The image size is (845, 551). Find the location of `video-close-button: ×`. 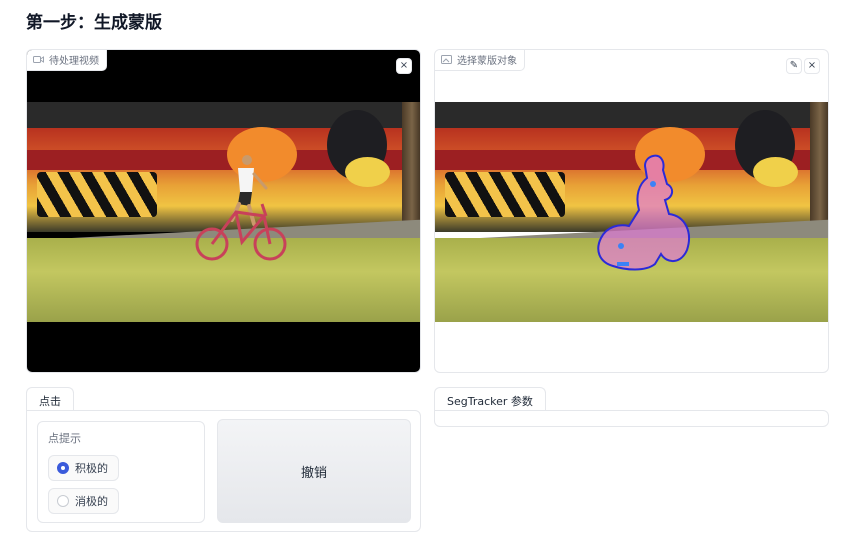

video-close-button: × is located at coordinates (404, 66).